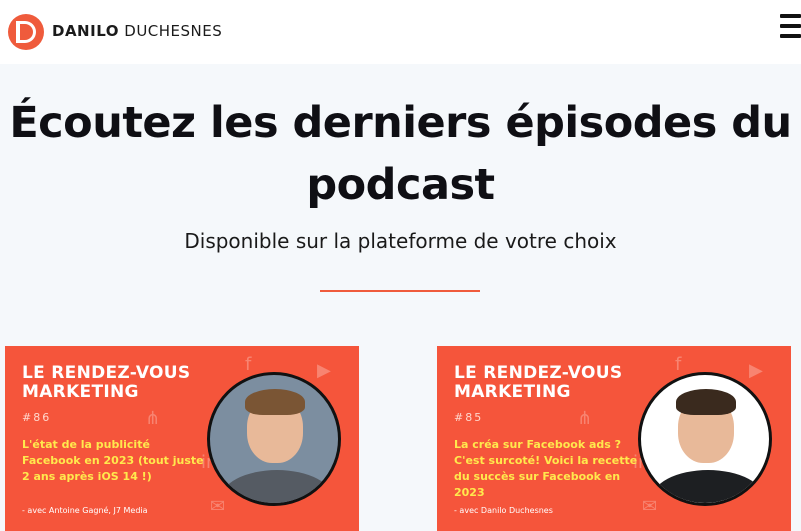 The width and height of the screenshot is (801, 531). Describe the element at coordinates (26, 32) in the screenshot. I see `logo-dd-icon` at that location.